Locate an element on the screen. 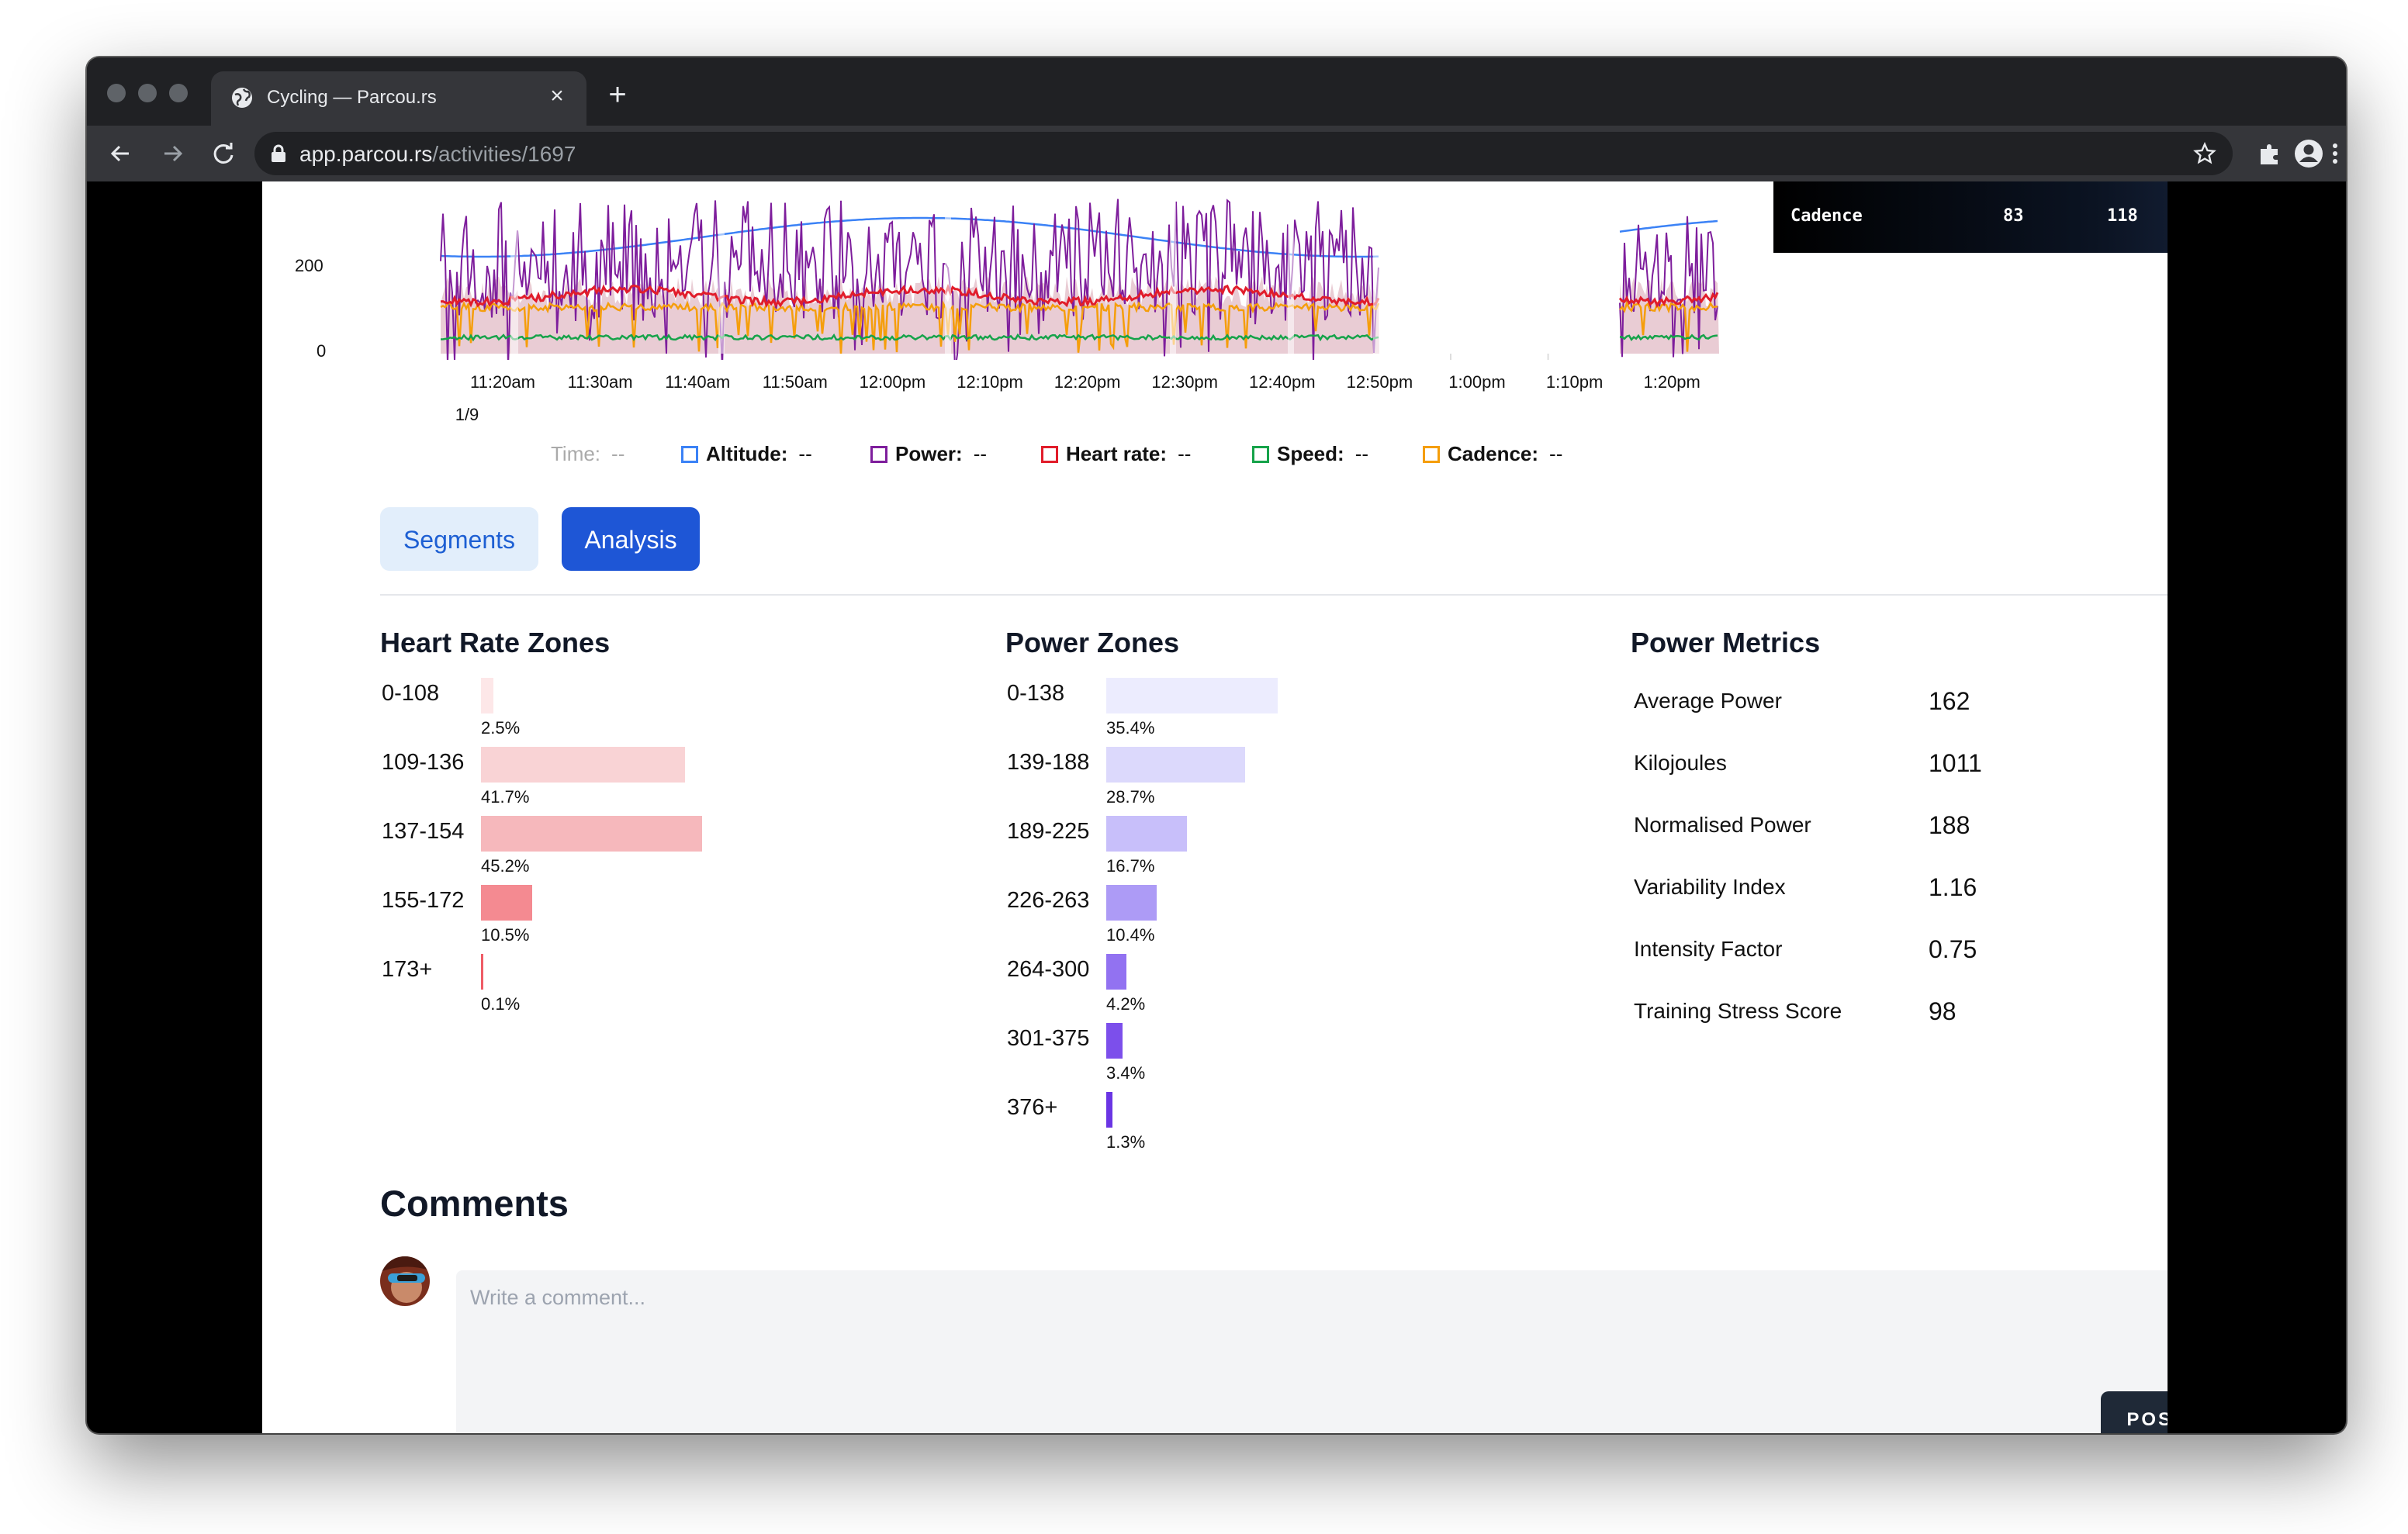 This screenshot has height=1534, width=2408. legend-power: Power: -- is located at coordinates (928, 454).